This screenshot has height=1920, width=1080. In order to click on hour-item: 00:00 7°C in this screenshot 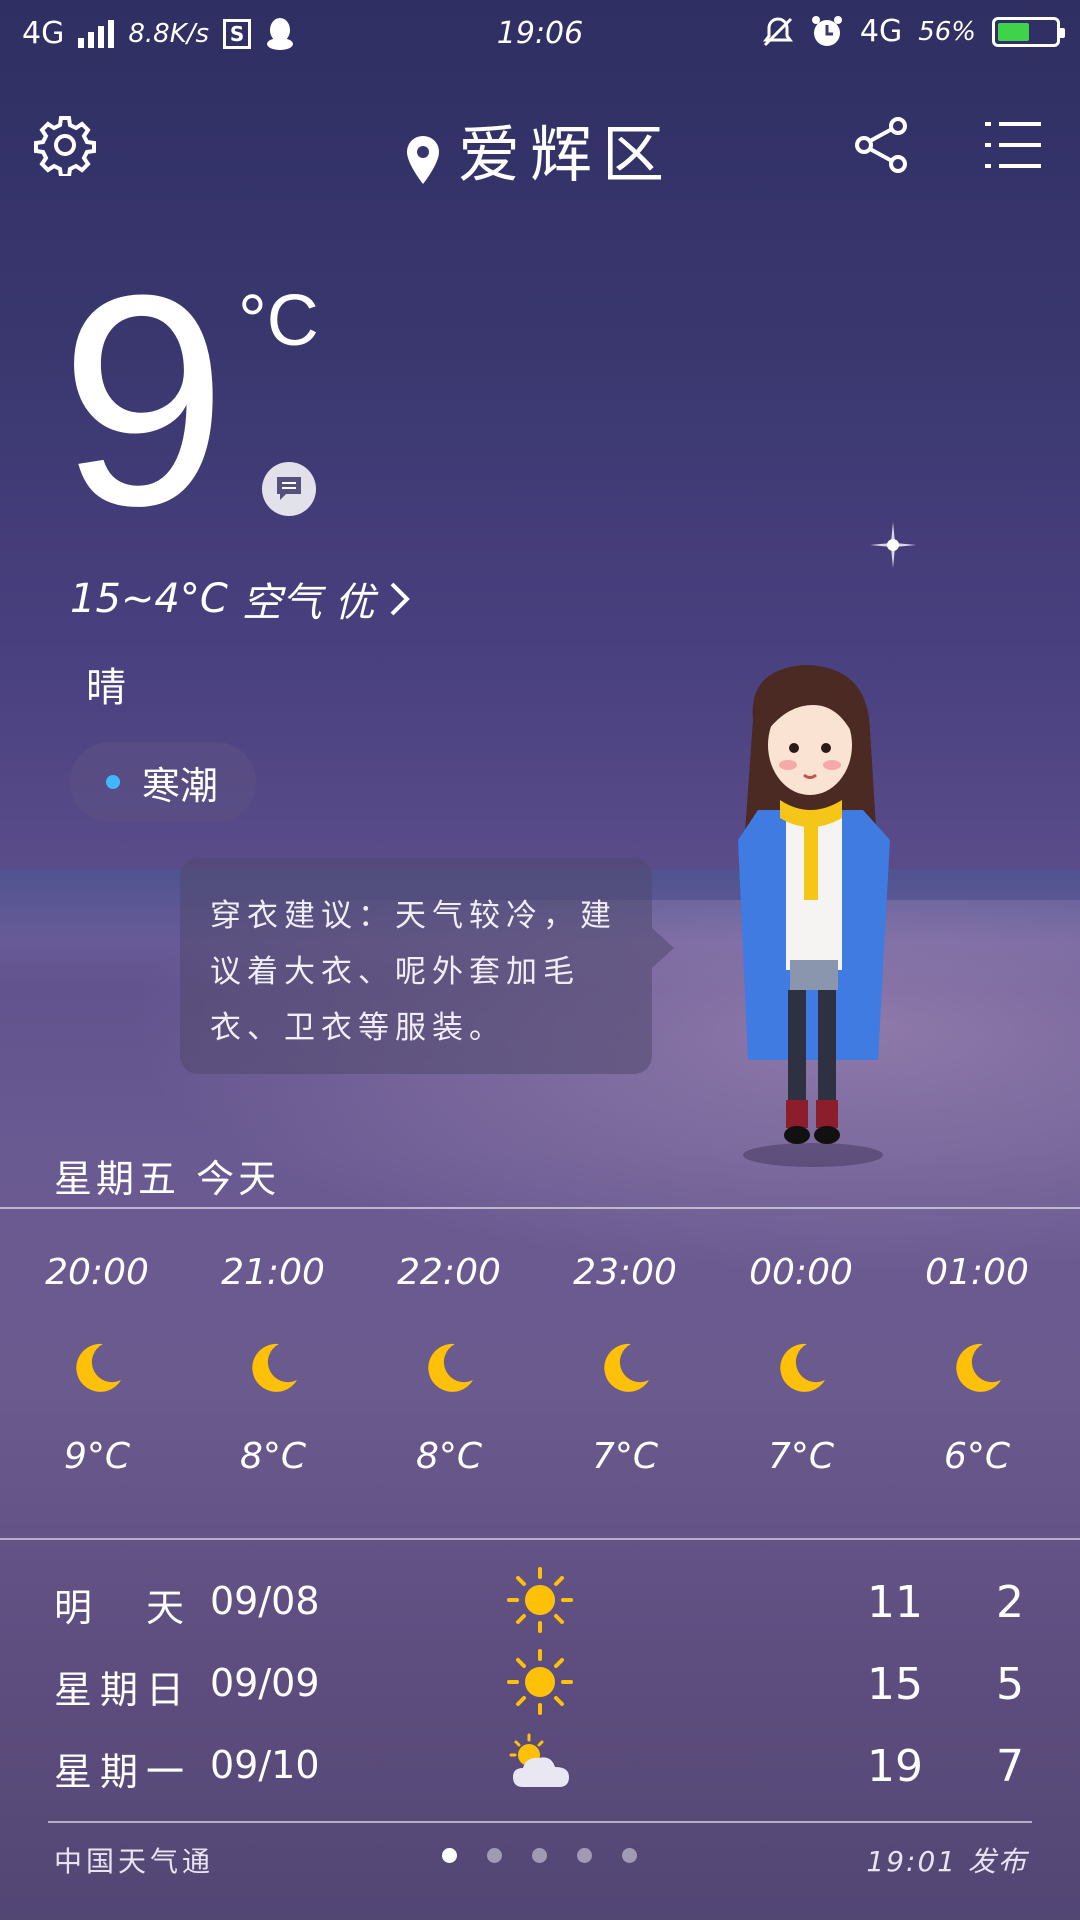, I will do `click(801, 1377)`.